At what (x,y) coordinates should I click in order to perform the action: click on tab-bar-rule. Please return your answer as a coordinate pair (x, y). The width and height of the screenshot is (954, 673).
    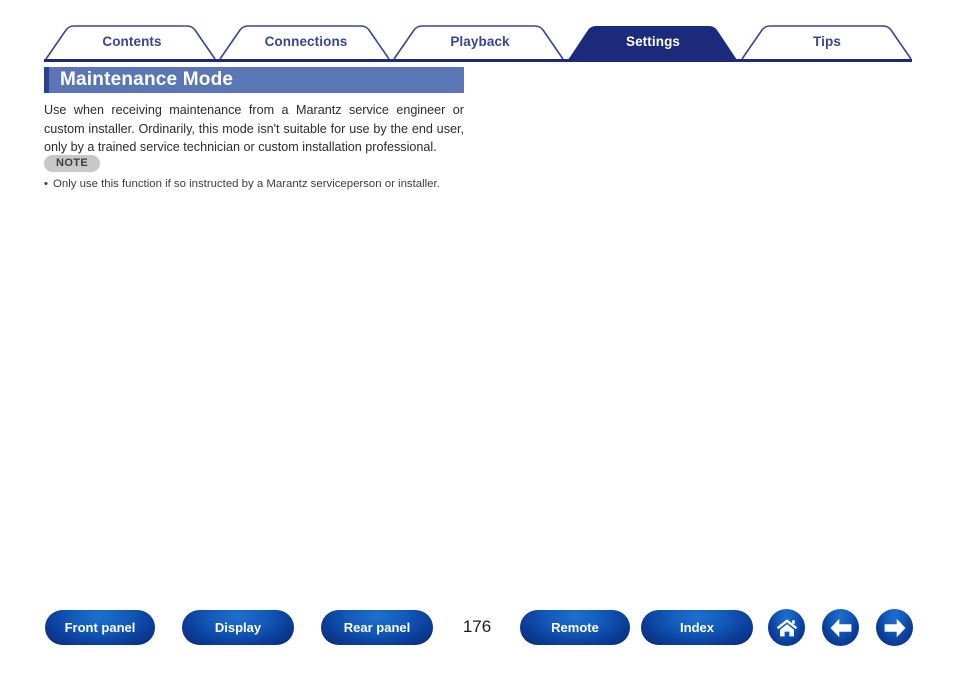
    Looking at the image, I should click on (478, 60).